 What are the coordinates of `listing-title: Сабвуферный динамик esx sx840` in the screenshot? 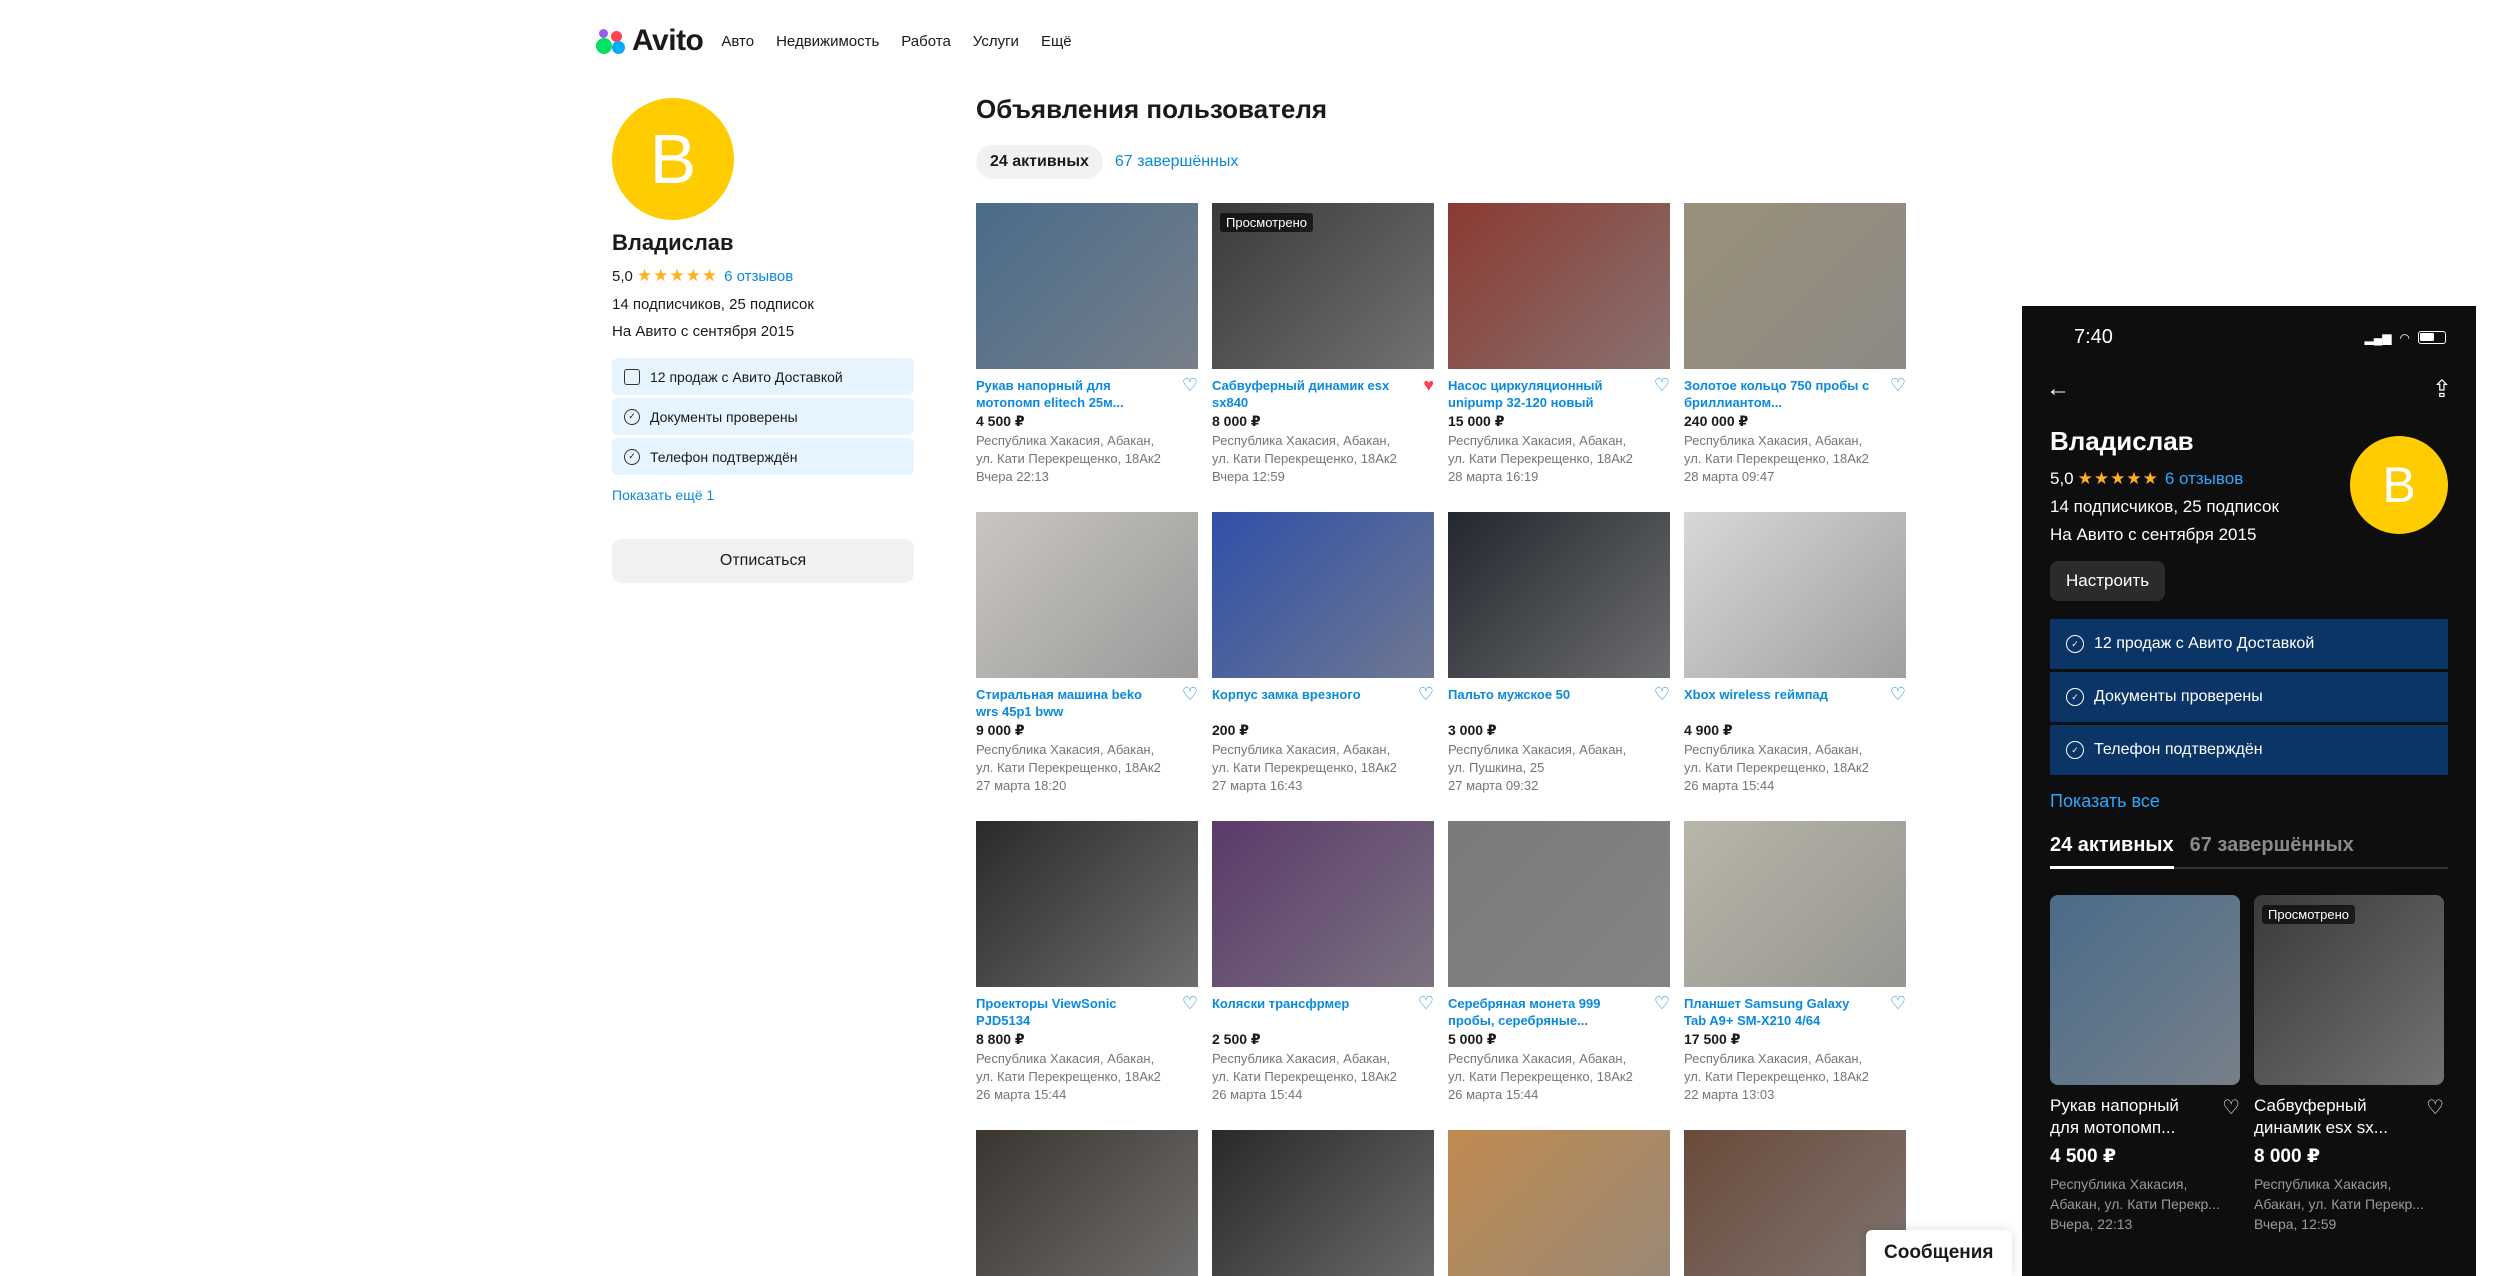 It's located at (1307, 394).